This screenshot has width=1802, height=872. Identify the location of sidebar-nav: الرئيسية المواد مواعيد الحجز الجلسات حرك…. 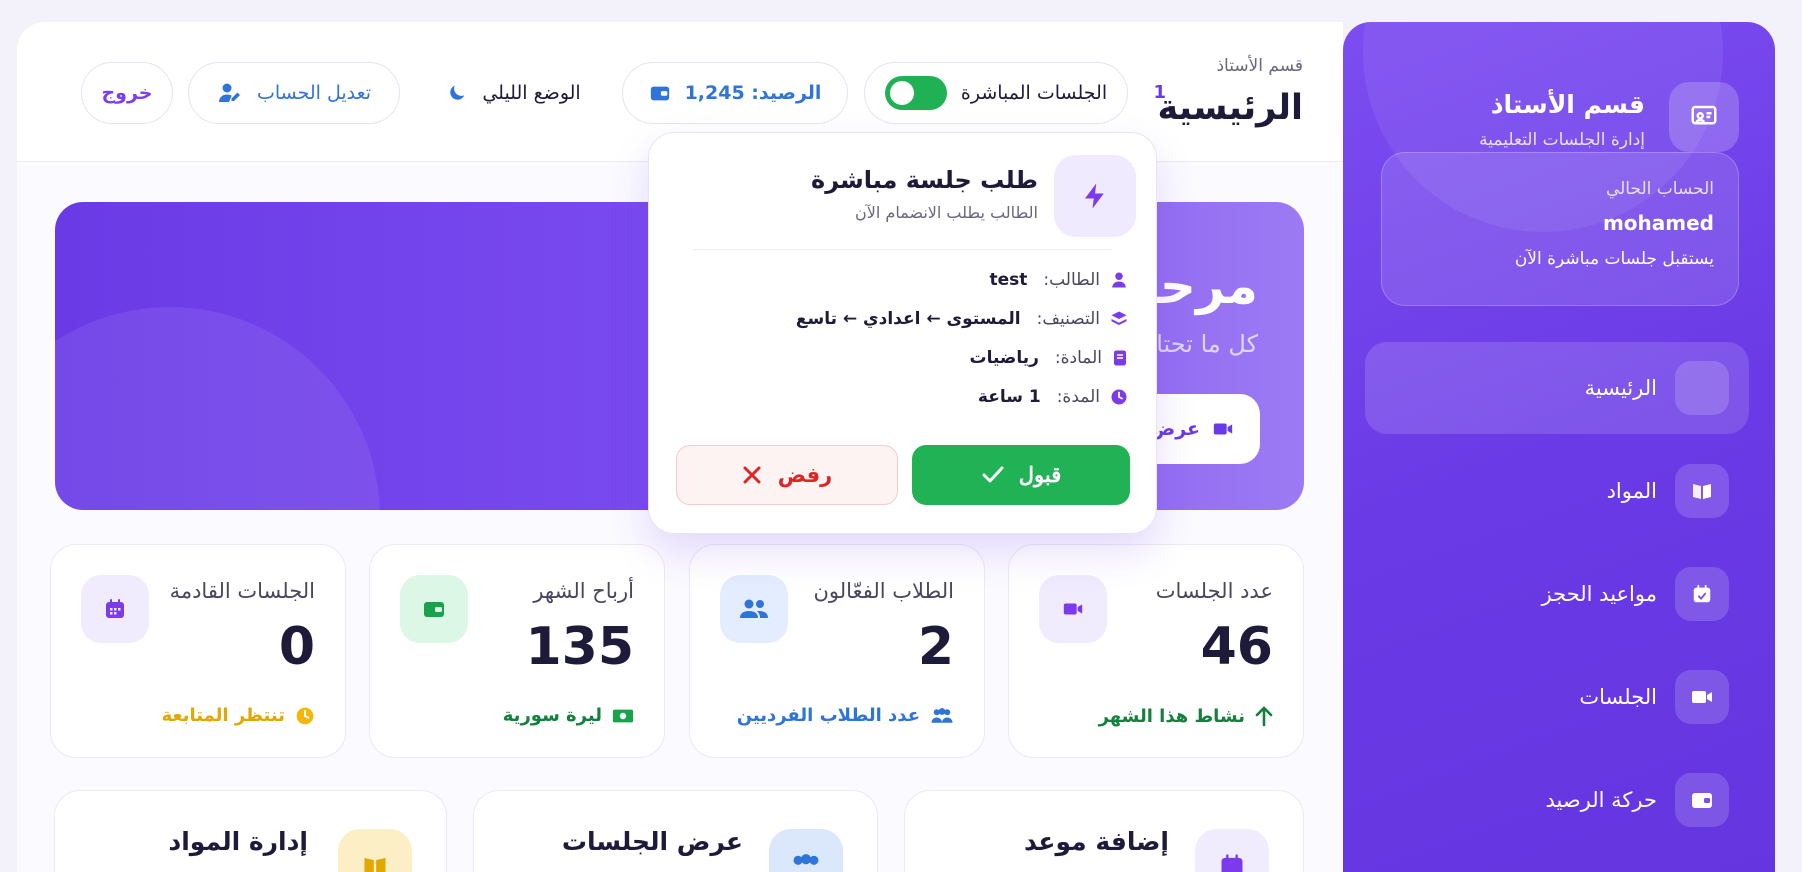
(1557, 599).